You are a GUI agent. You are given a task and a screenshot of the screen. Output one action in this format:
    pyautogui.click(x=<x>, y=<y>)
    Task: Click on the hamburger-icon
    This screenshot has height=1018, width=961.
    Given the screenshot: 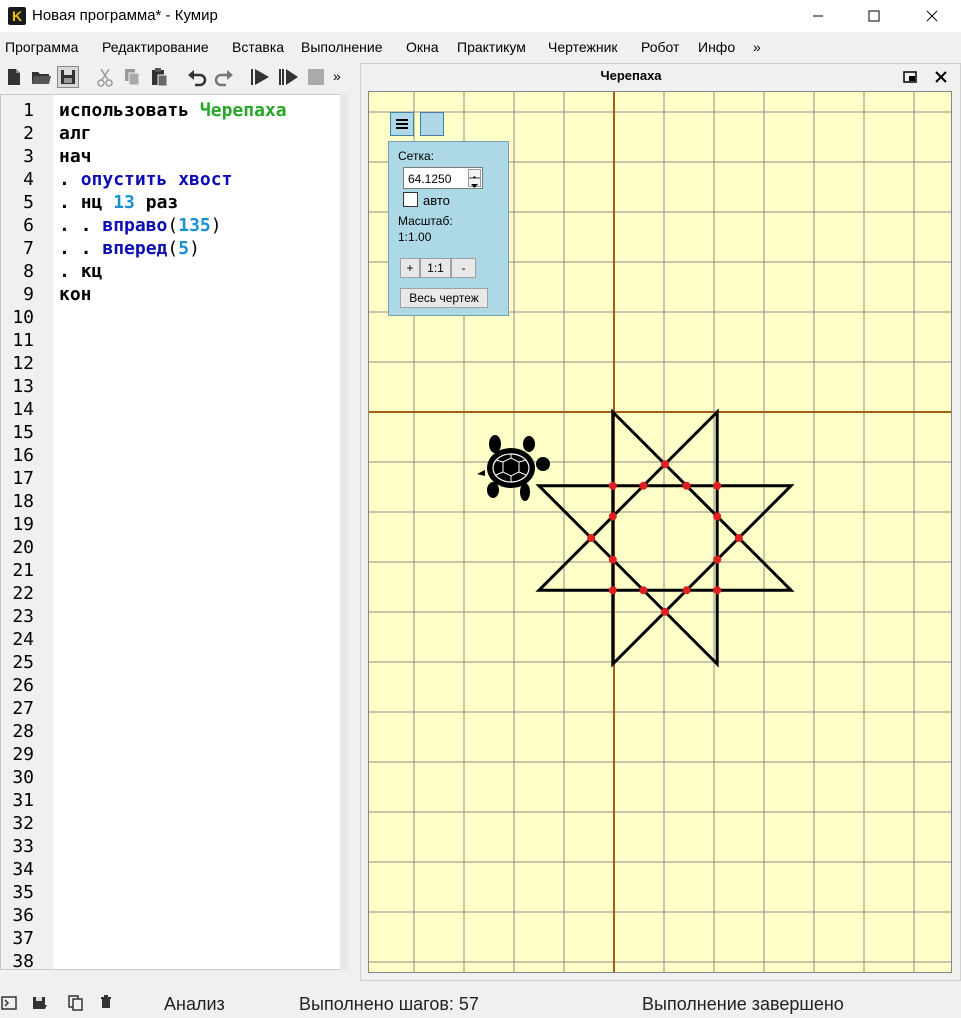 What is the action you would take?
    pyautogui.click(x=402, y=124)
    